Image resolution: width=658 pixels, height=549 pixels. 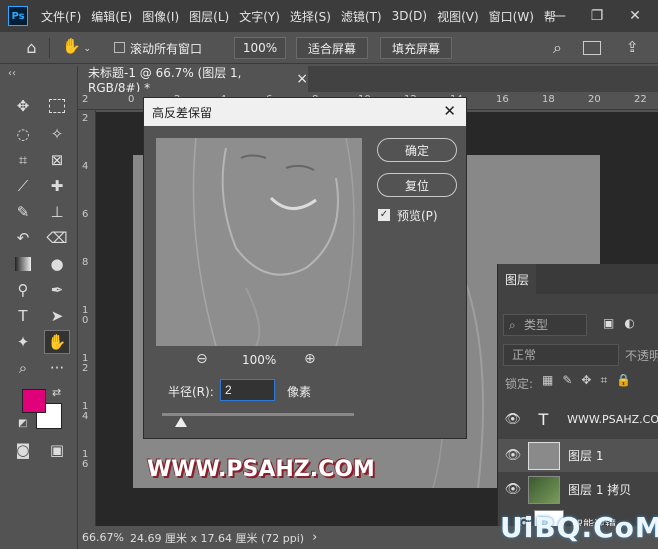 What do you see at coordinates (57, 342) in the screenshot?
I see `hand-tool-selected-icon: ✋` at bounding box center [57, 342].